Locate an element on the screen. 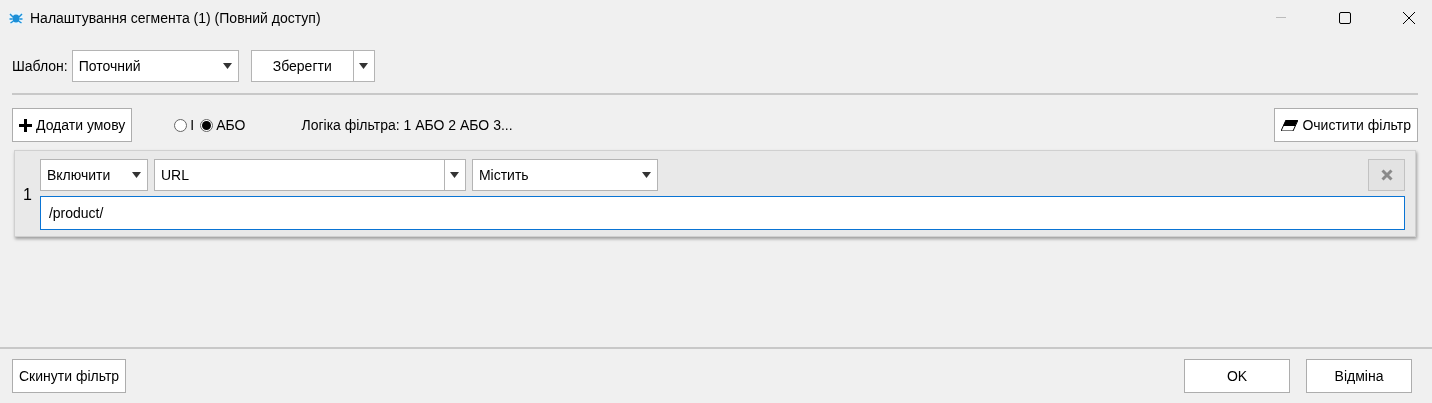  eraser-icon is located at coordinates (1290, 125).